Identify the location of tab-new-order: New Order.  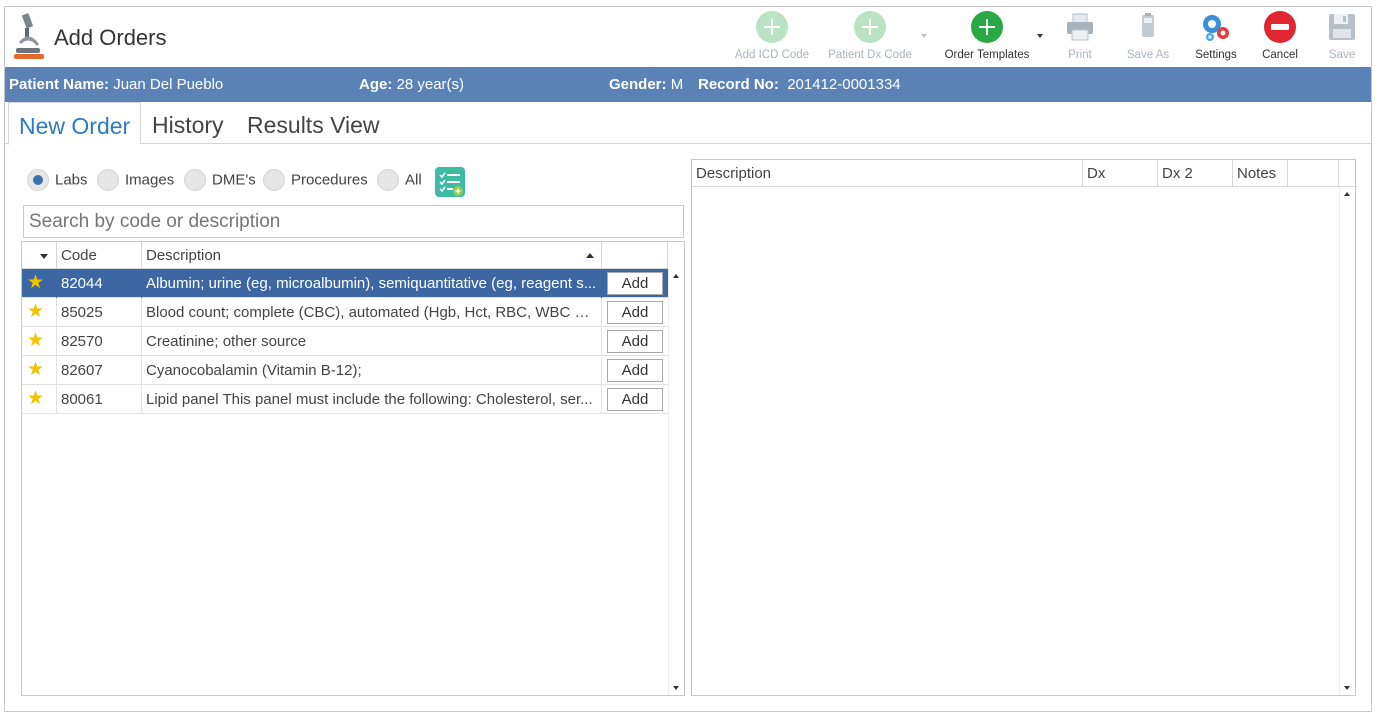
(75, 123).